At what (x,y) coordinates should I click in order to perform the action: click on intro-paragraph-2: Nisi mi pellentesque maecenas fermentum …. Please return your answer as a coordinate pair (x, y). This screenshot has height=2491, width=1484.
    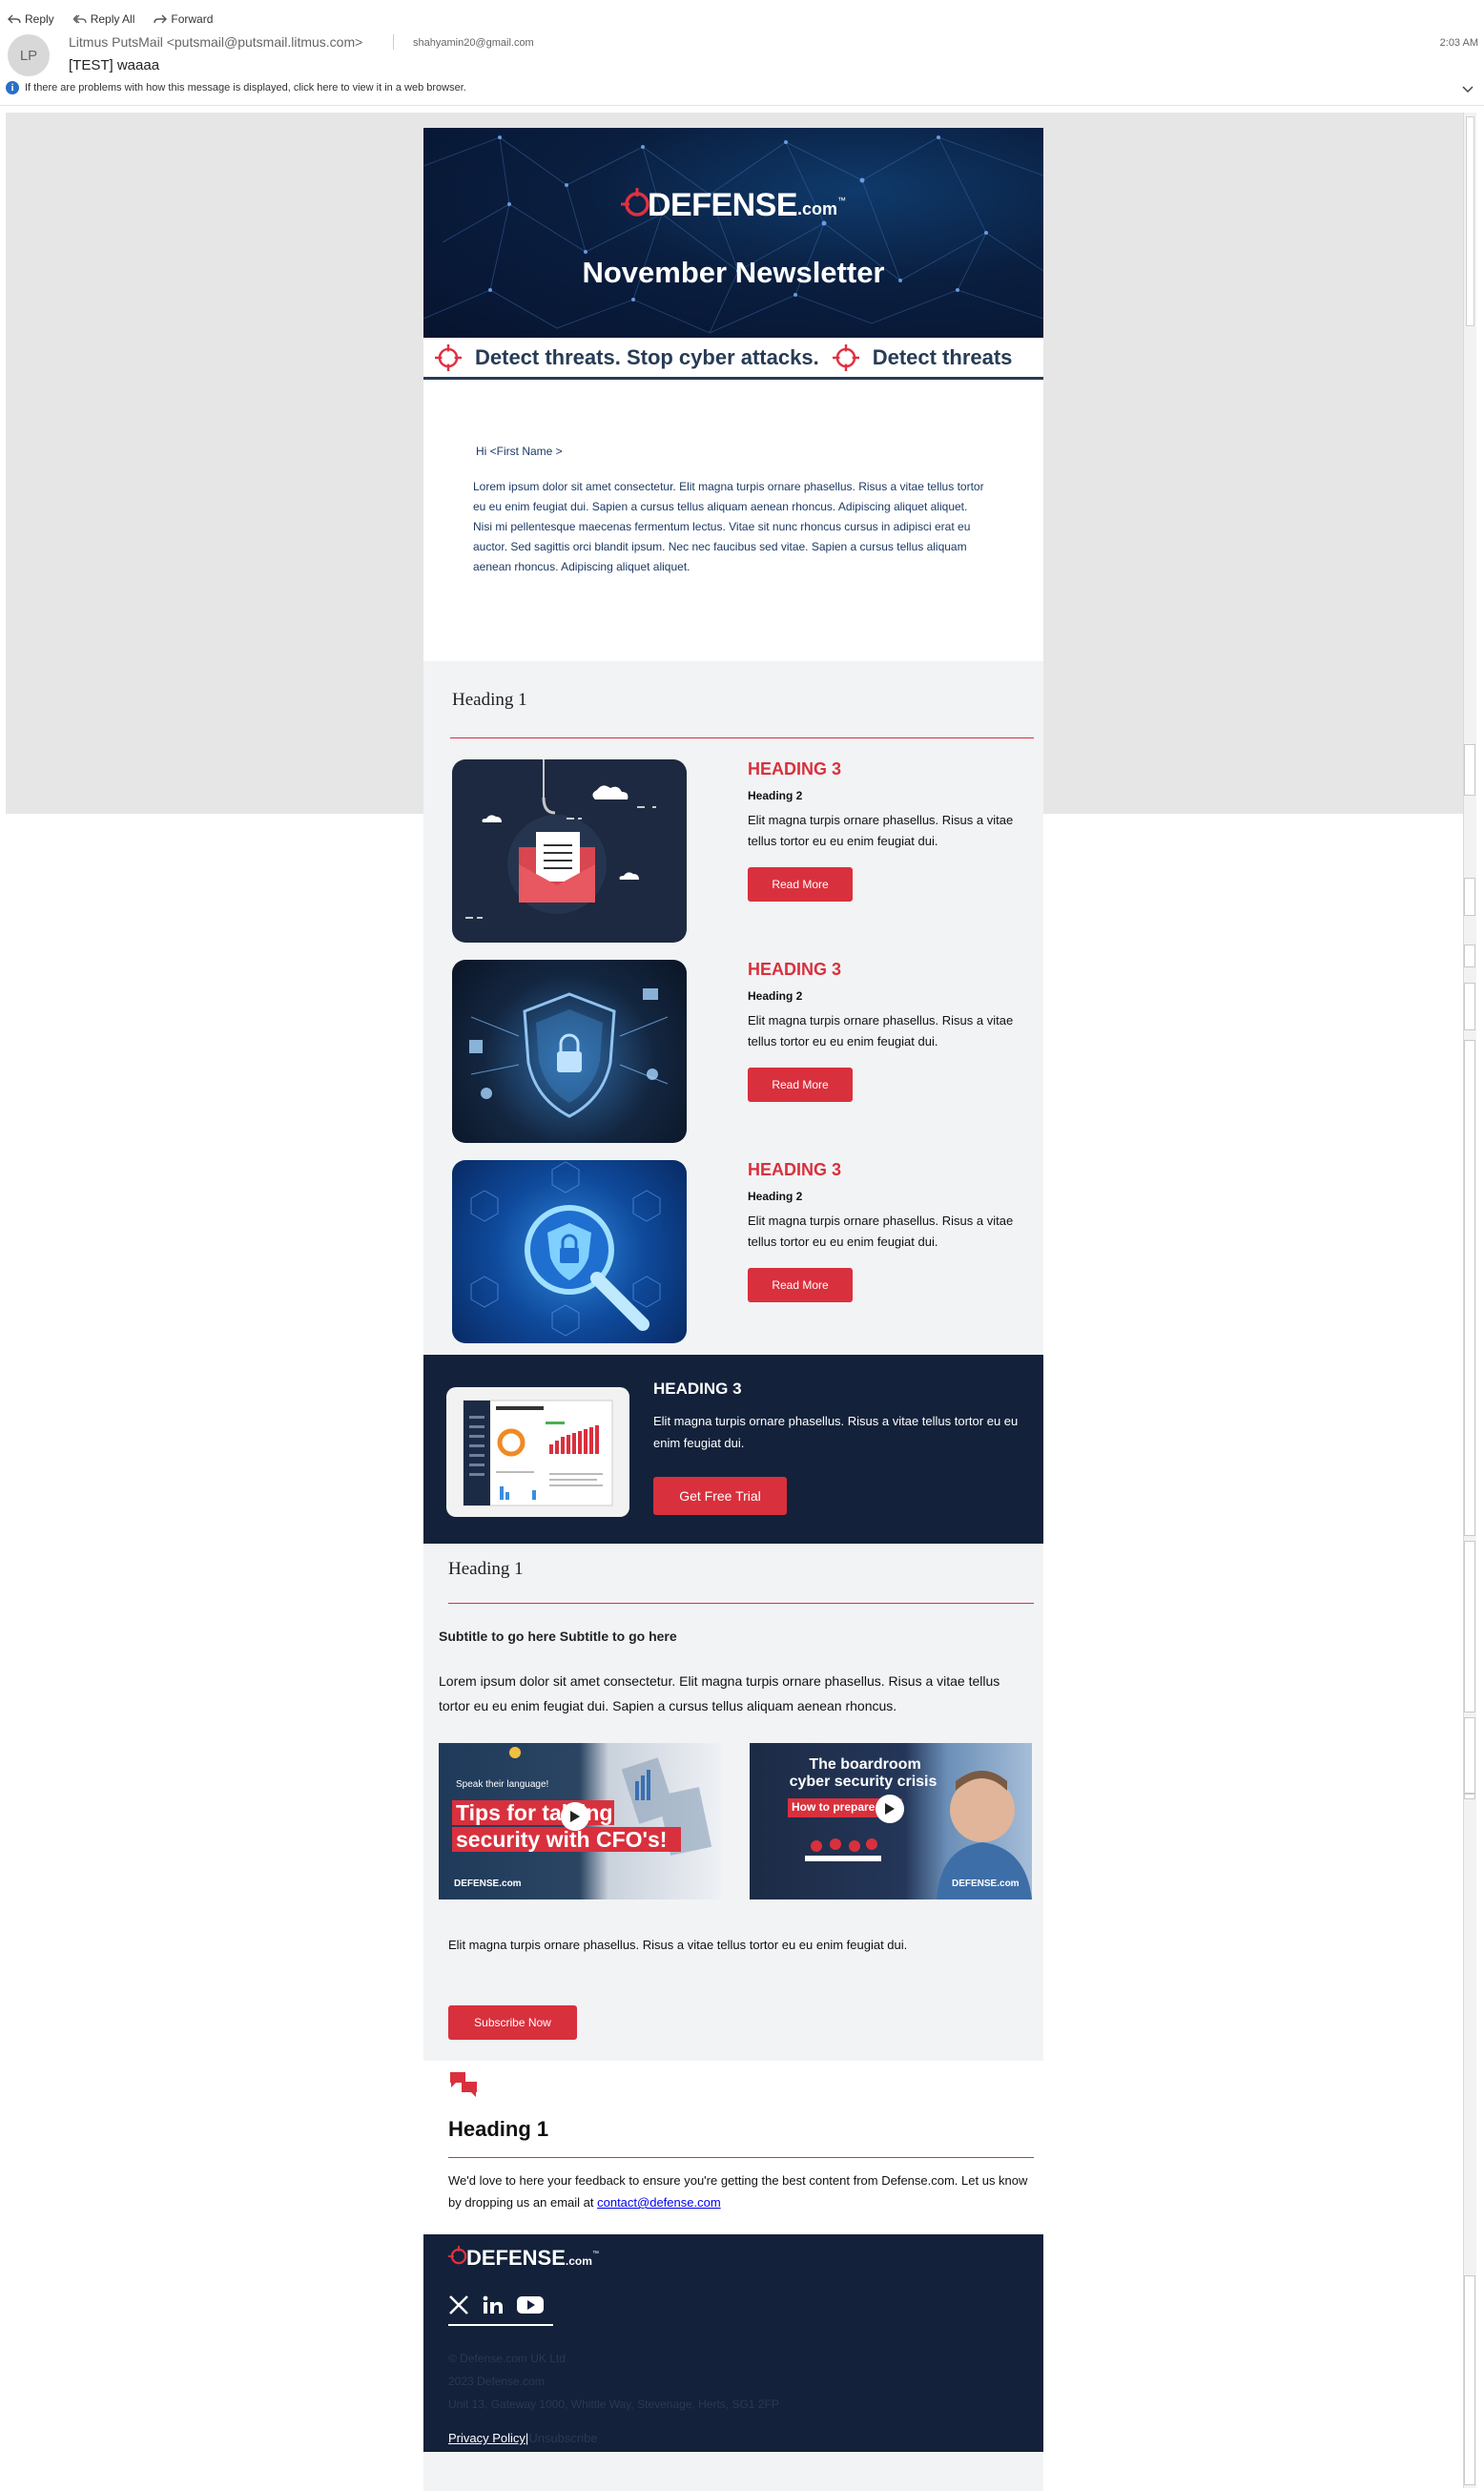
    Looking at the image, I should click on (722, 546).